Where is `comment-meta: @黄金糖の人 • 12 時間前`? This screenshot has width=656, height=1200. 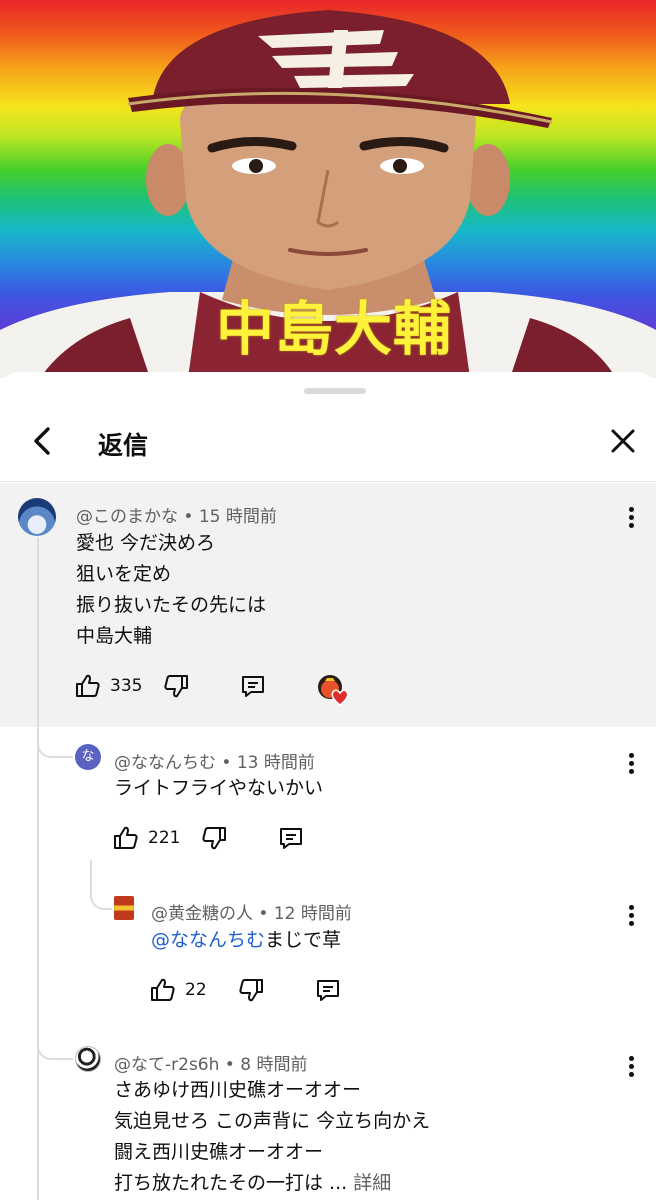 comment-meta: @黄金糖の人 • 12 時間前 is located at coordinates (251, 914).